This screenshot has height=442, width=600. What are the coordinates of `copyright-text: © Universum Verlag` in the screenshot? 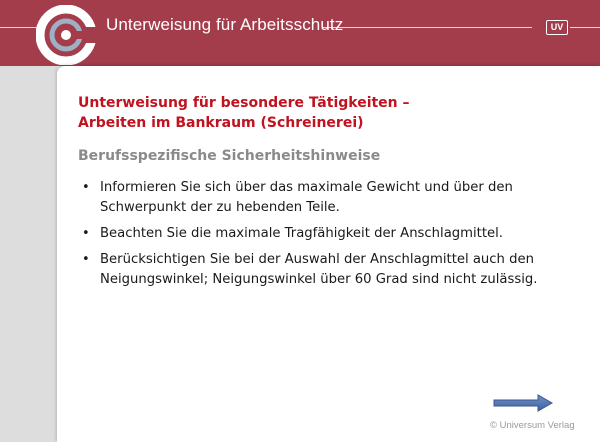 It's located at (532, 425).